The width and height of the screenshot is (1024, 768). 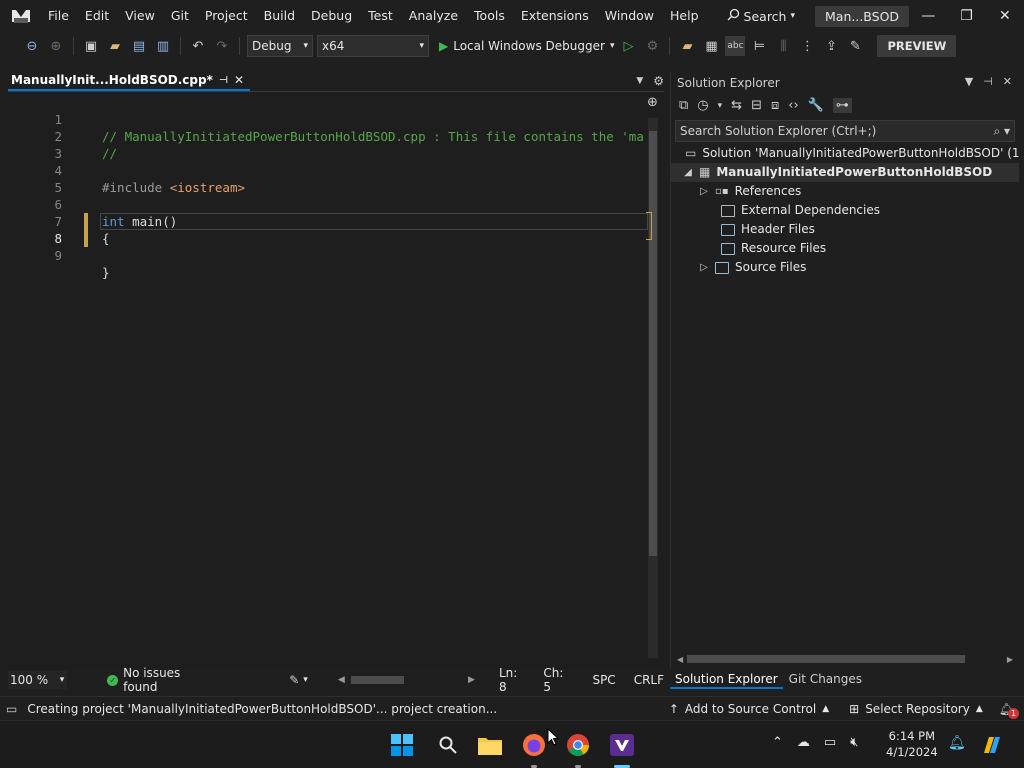 What do you see at coordinates (279, 16) in the screenshot?
I see `menu-build: Build` at bounding box center [279, 16].